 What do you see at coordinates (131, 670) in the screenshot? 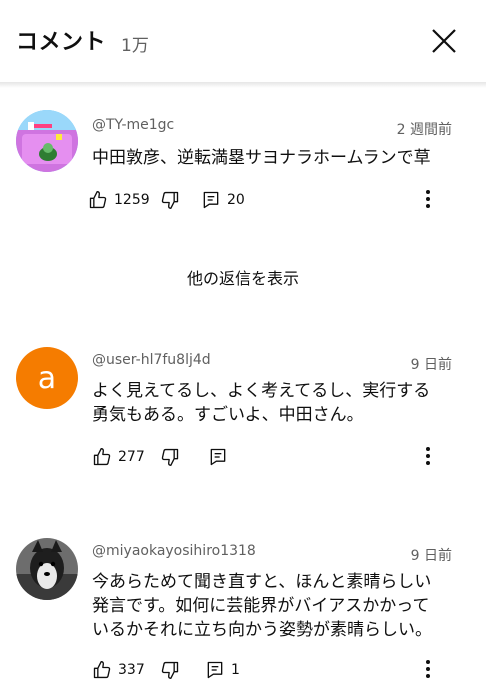
I see `like-count: 337` at bounding box center [131, 670].